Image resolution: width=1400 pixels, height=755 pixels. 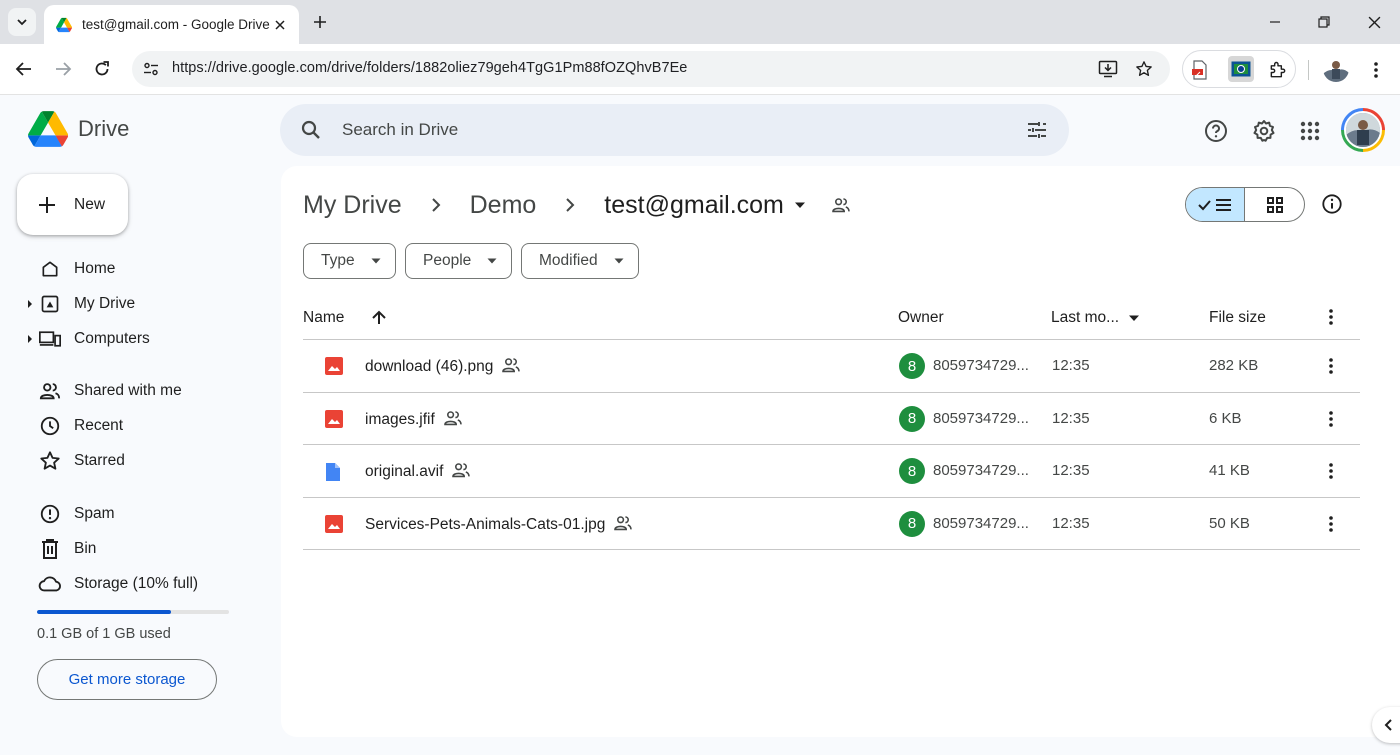 What do you see at coordinates (323, 318) in the screenshot?
I see `column-header-name: Name` at bounding box center [323, 318].